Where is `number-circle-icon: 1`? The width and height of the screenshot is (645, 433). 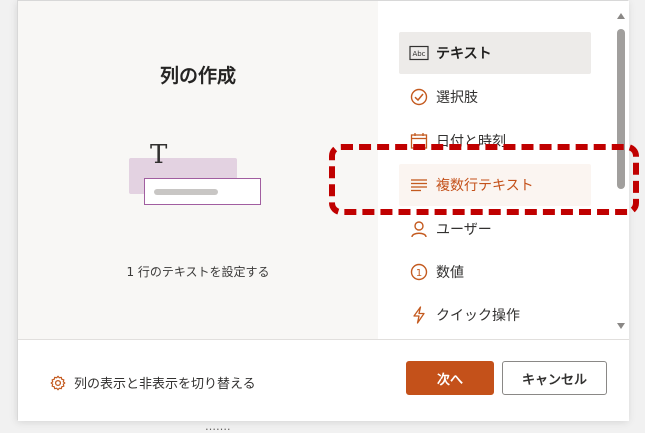
number-circle-icon: 1 is located at coordinates (419, 272).